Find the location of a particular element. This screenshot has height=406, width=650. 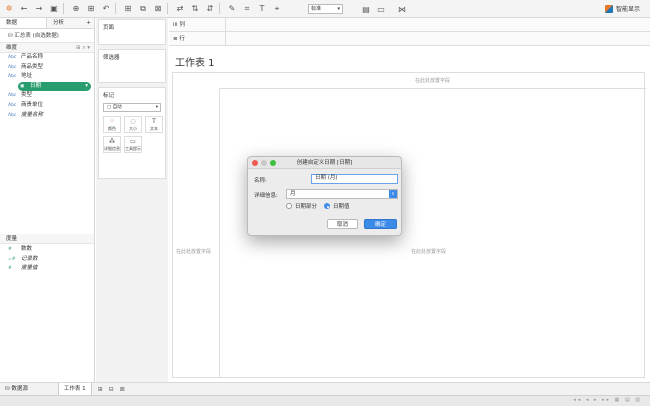

new-story-icon: ⊠ is located at coordinates (122, 389).